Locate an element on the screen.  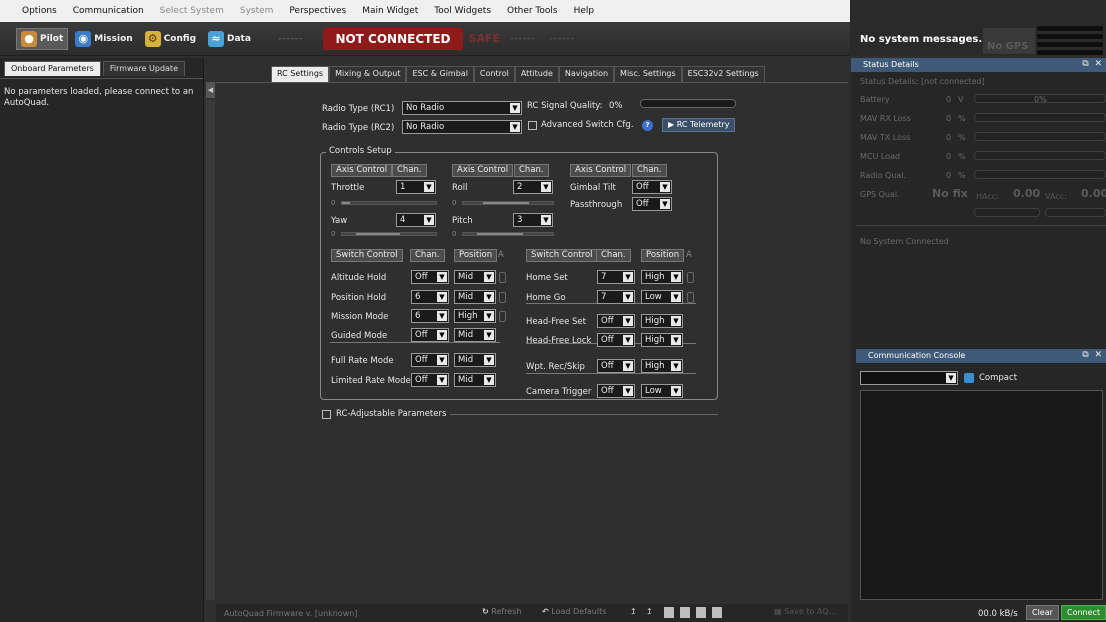
roll-channel-select: 2 ▼ is located at coordinates (533, 187).